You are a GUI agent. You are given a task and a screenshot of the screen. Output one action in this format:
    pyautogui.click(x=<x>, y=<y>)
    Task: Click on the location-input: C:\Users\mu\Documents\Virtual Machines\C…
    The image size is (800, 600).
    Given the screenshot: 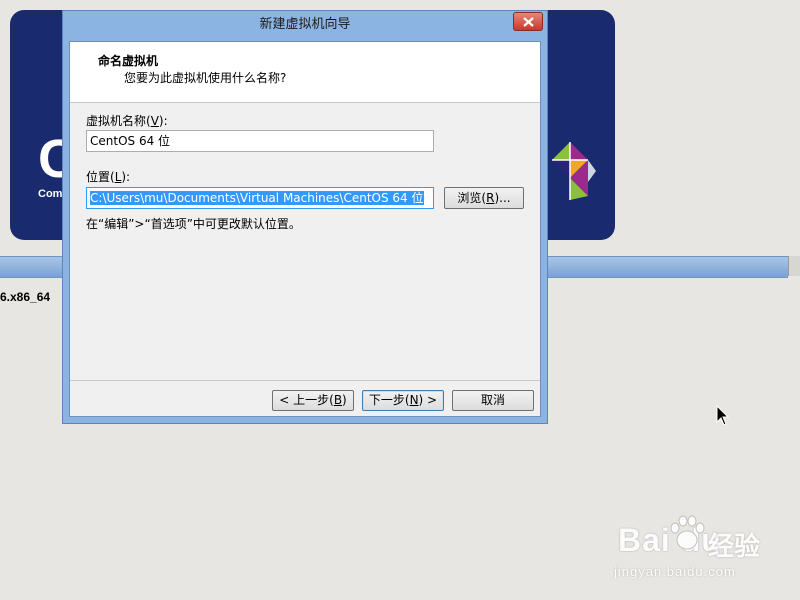 What is the action you would take?
    pyautogui.click(x=260, y=198)
    